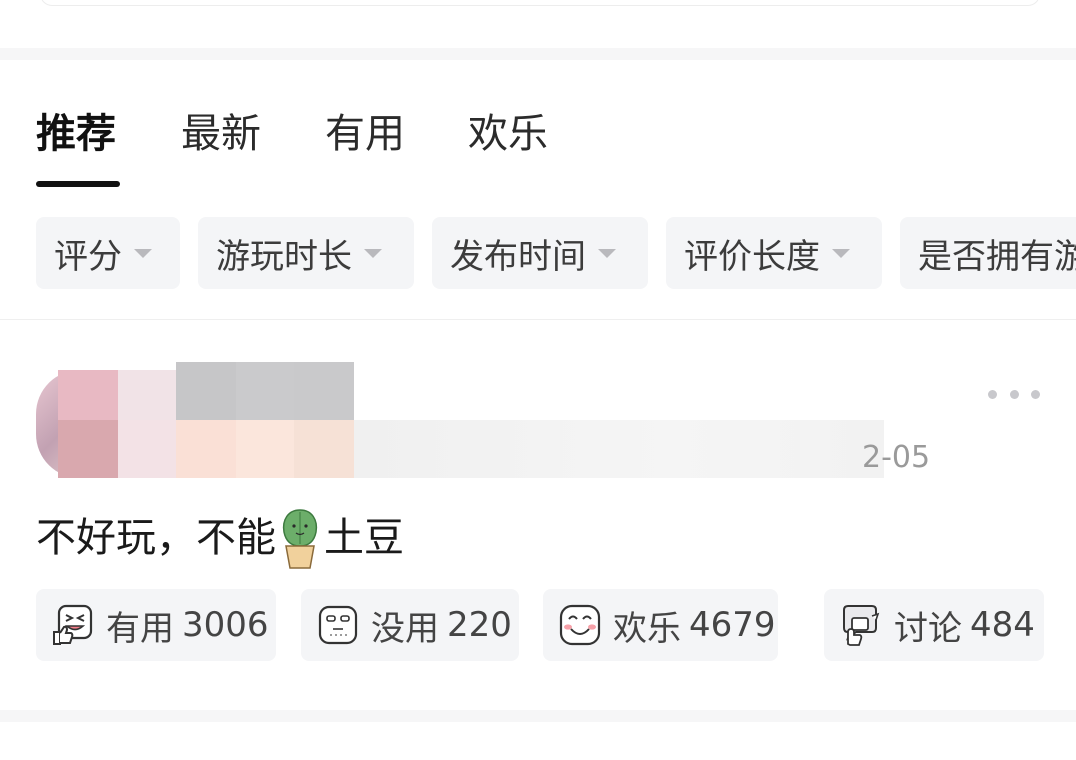 The width and height of the screenshot is (1076, 760). I want to click on funny-label: 欢乐, so click(647, 628).